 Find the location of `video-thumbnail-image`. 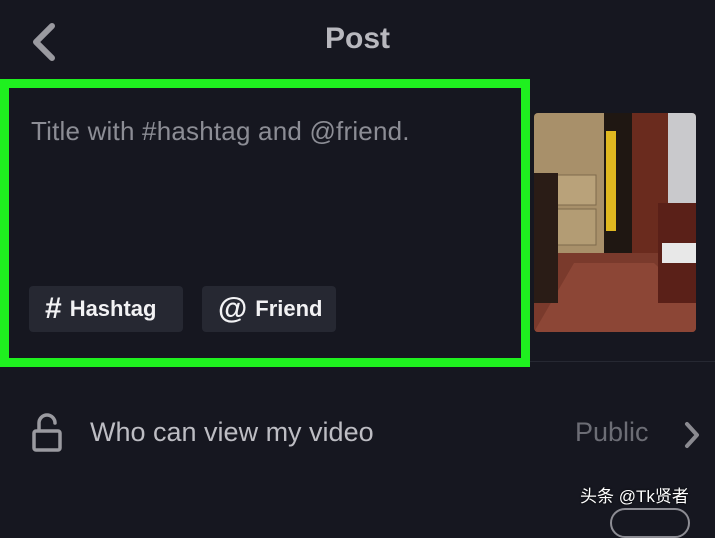

video-thumbnail-image is located at coordinates (615, 222).